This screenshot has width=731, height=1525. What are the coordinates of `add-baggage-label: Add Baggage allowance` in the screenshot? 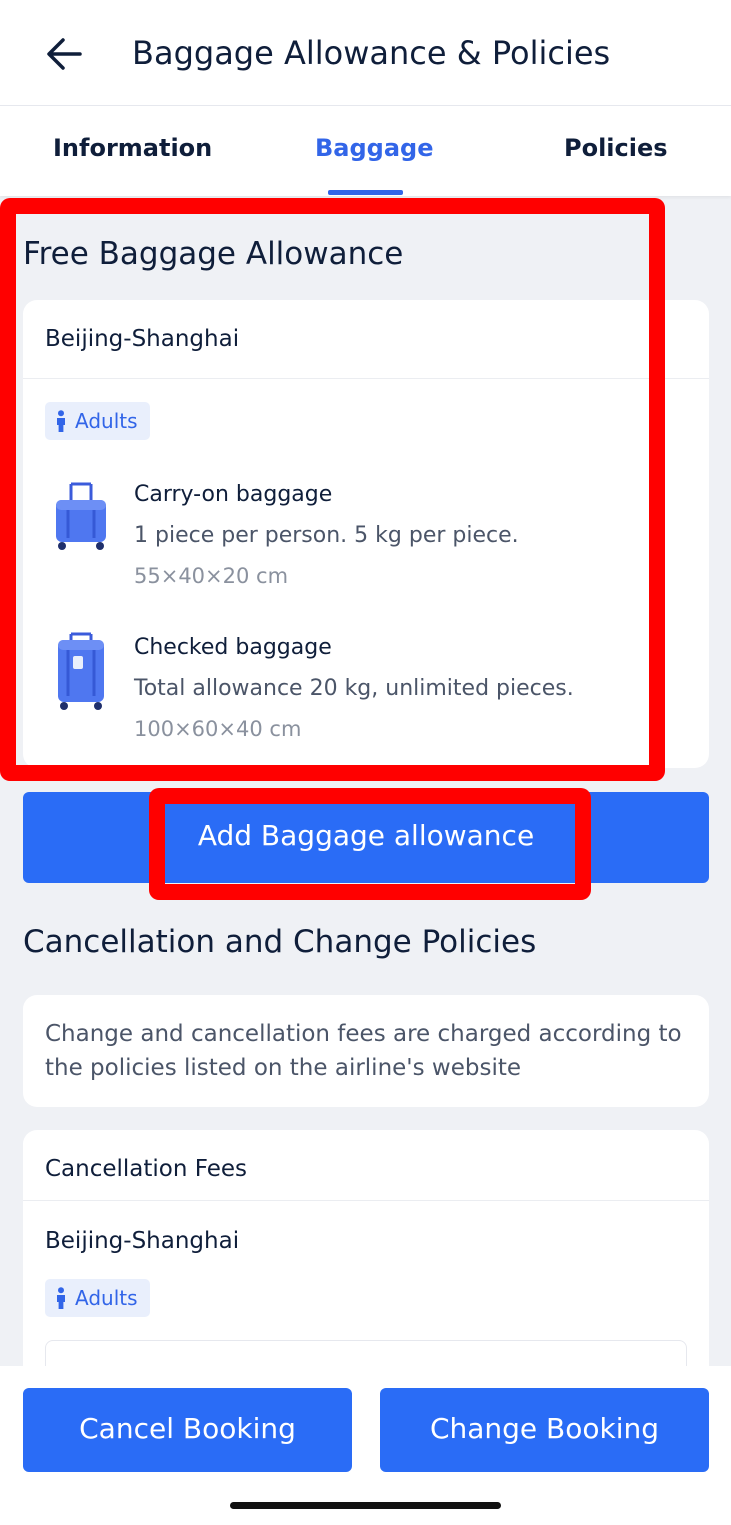 It's located at (366, 835).